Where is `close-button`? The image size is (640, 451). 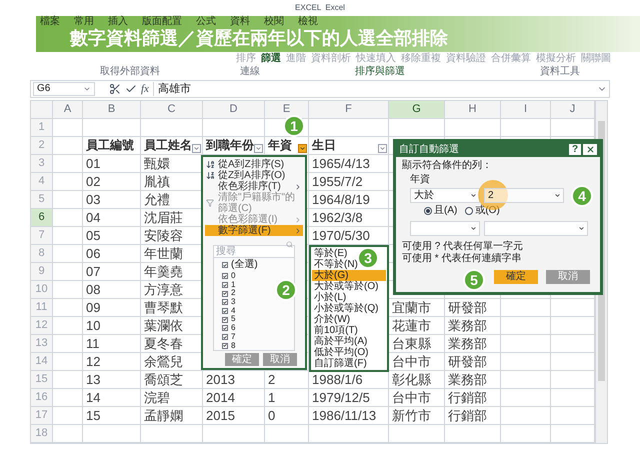 close-button is located at coordinates (590, 149).